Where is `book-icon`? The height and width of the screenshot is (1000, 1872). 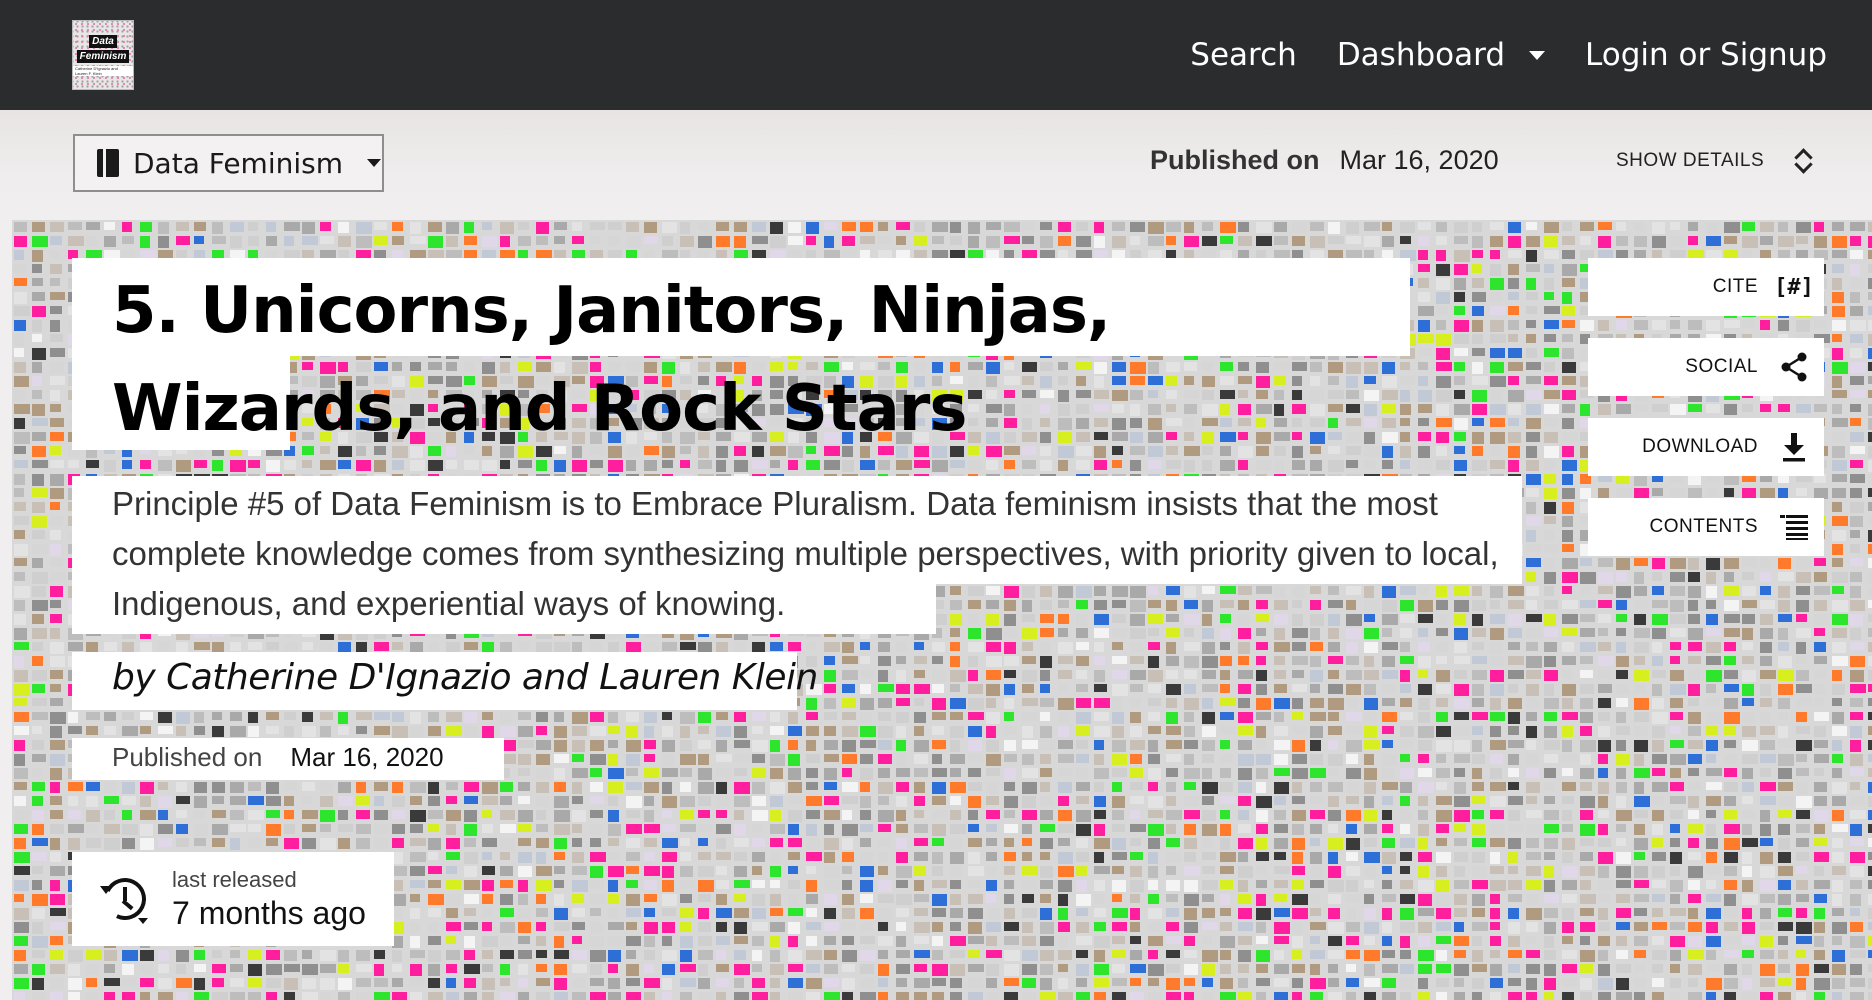 book-icon is located at coordinates (108, 163).